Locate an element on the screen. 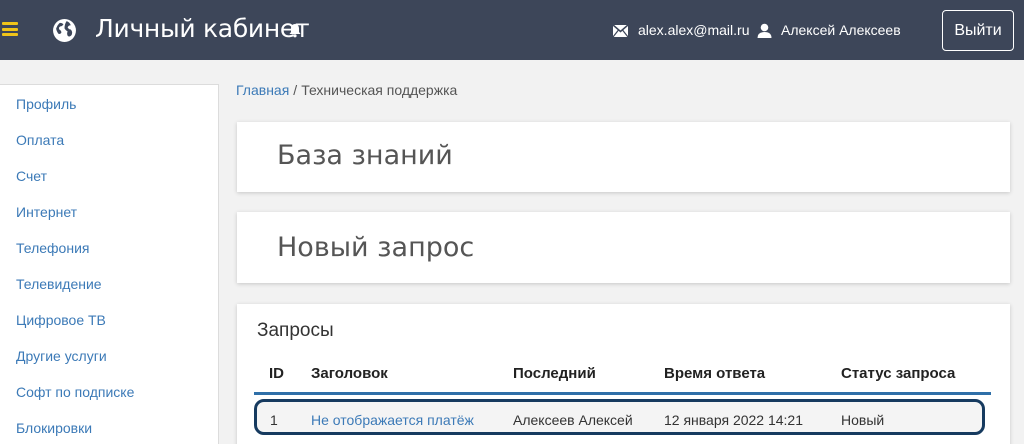 The width and height of the screenshot is (1024, 444). cell-last: Алексеев Алексей is located at coordinates (573, 420).